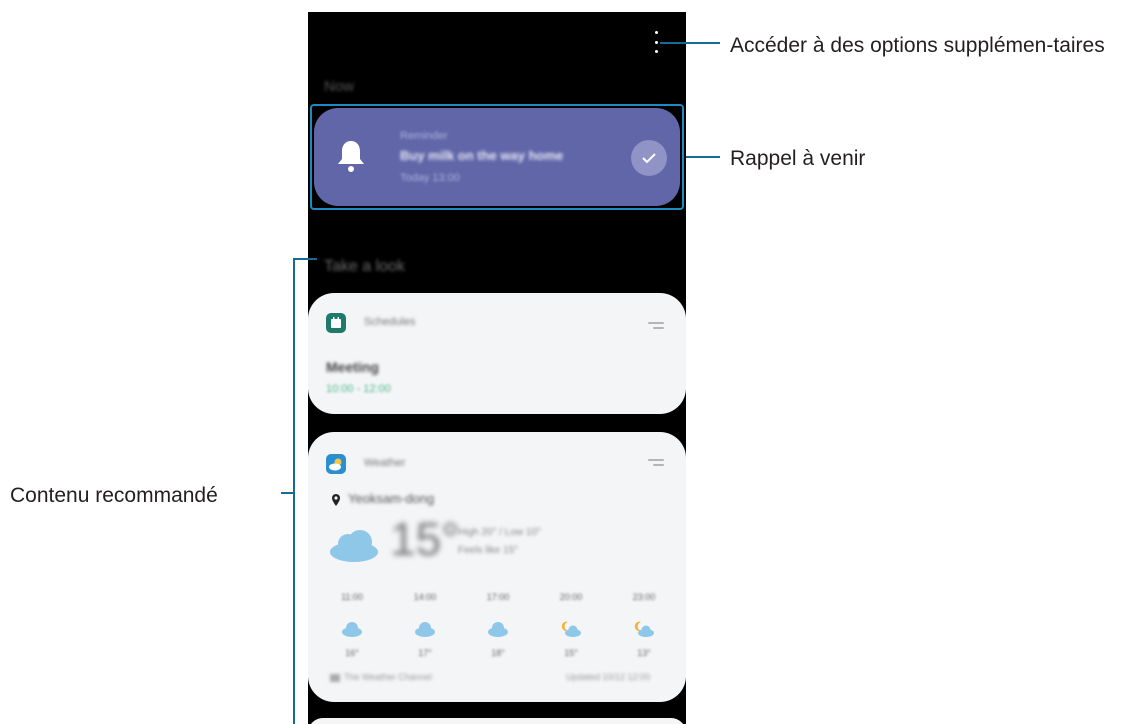  I want to click on content-bracket-line, so click(294, 491).